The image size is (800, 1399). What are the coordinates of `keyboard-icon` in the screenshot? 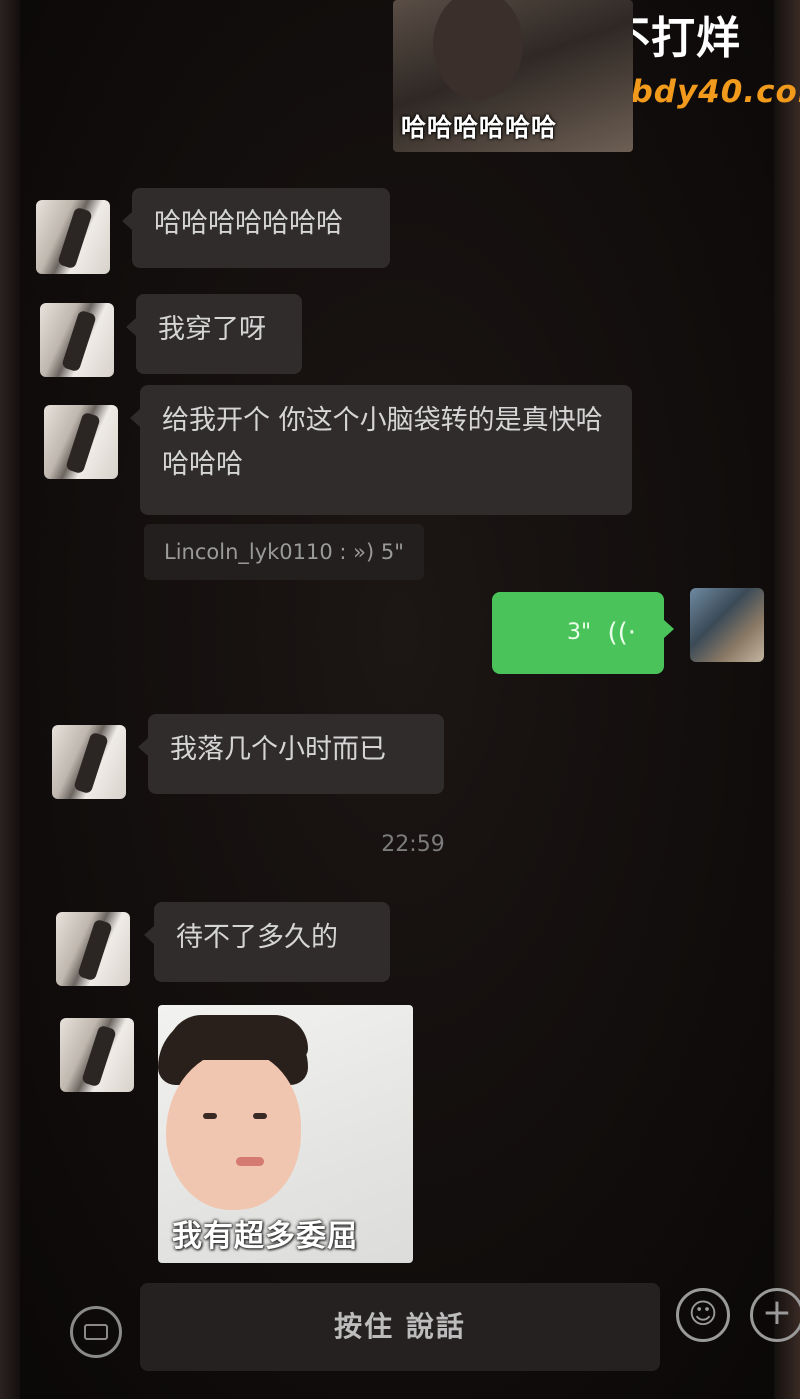 It's located at (96, 1332).